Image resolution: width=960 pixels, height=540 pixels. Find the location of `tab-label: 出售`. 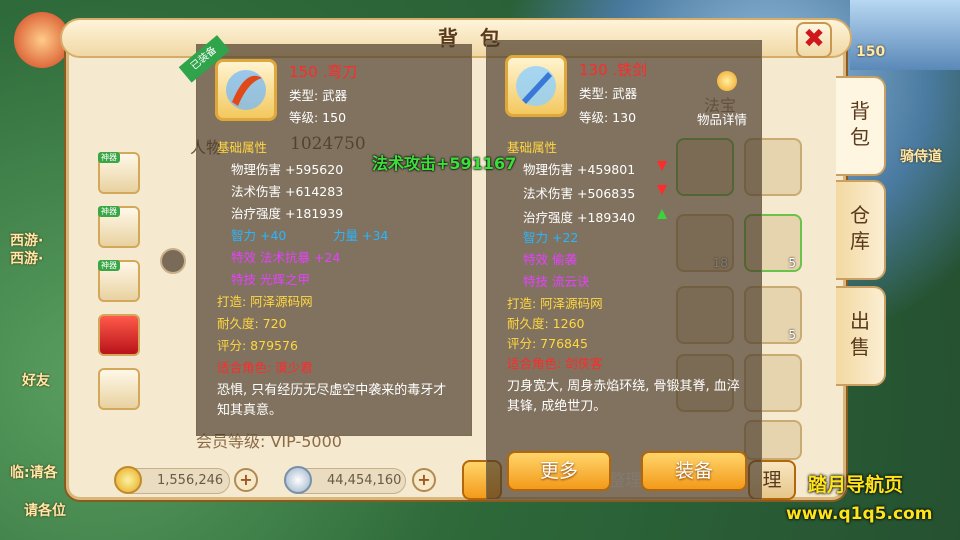

tab-label: 出售 is located at coordinates (860, 334).